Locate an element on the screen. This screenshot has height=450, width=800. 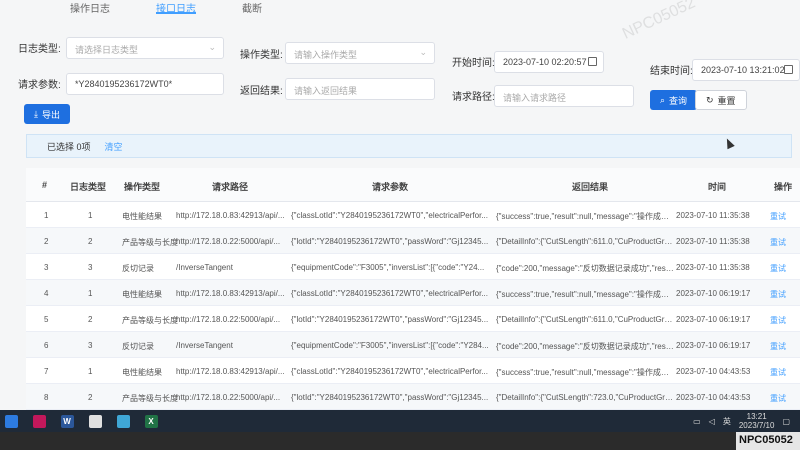
top-tabs: 操作日志 接口日志 截断 is located at coordinates (166, 7).